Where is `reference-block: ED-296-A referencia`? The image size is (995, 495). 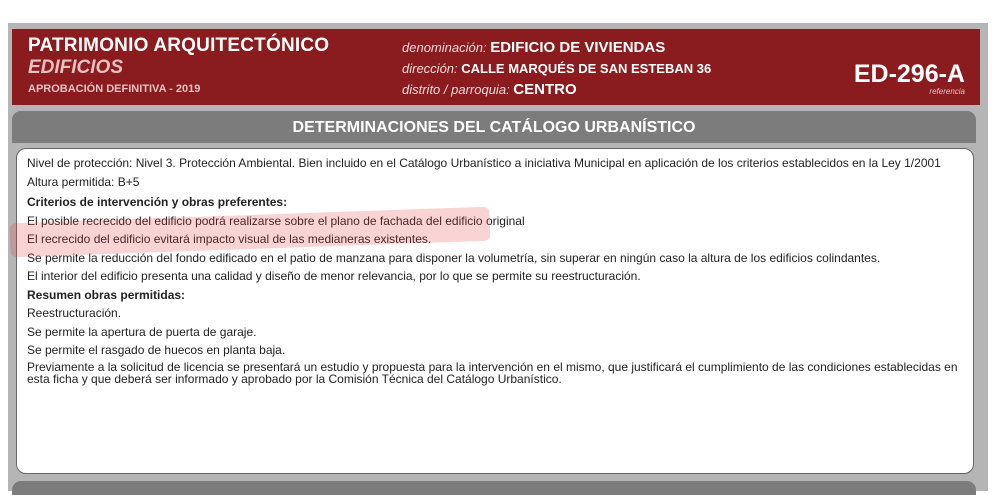
reference-block: ED-296-A referencia is located at coordinates (909, 78).